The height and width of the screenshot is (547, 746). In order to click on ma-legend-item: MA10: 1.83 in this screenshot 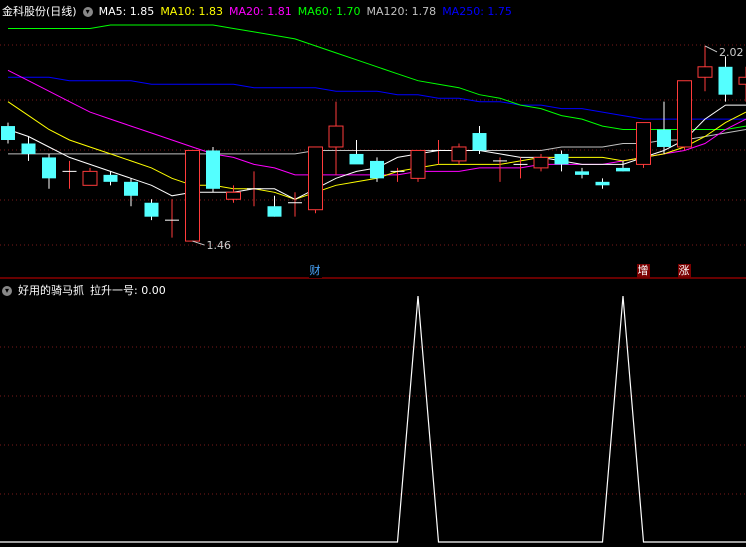, I will do `click(192, 11)`.